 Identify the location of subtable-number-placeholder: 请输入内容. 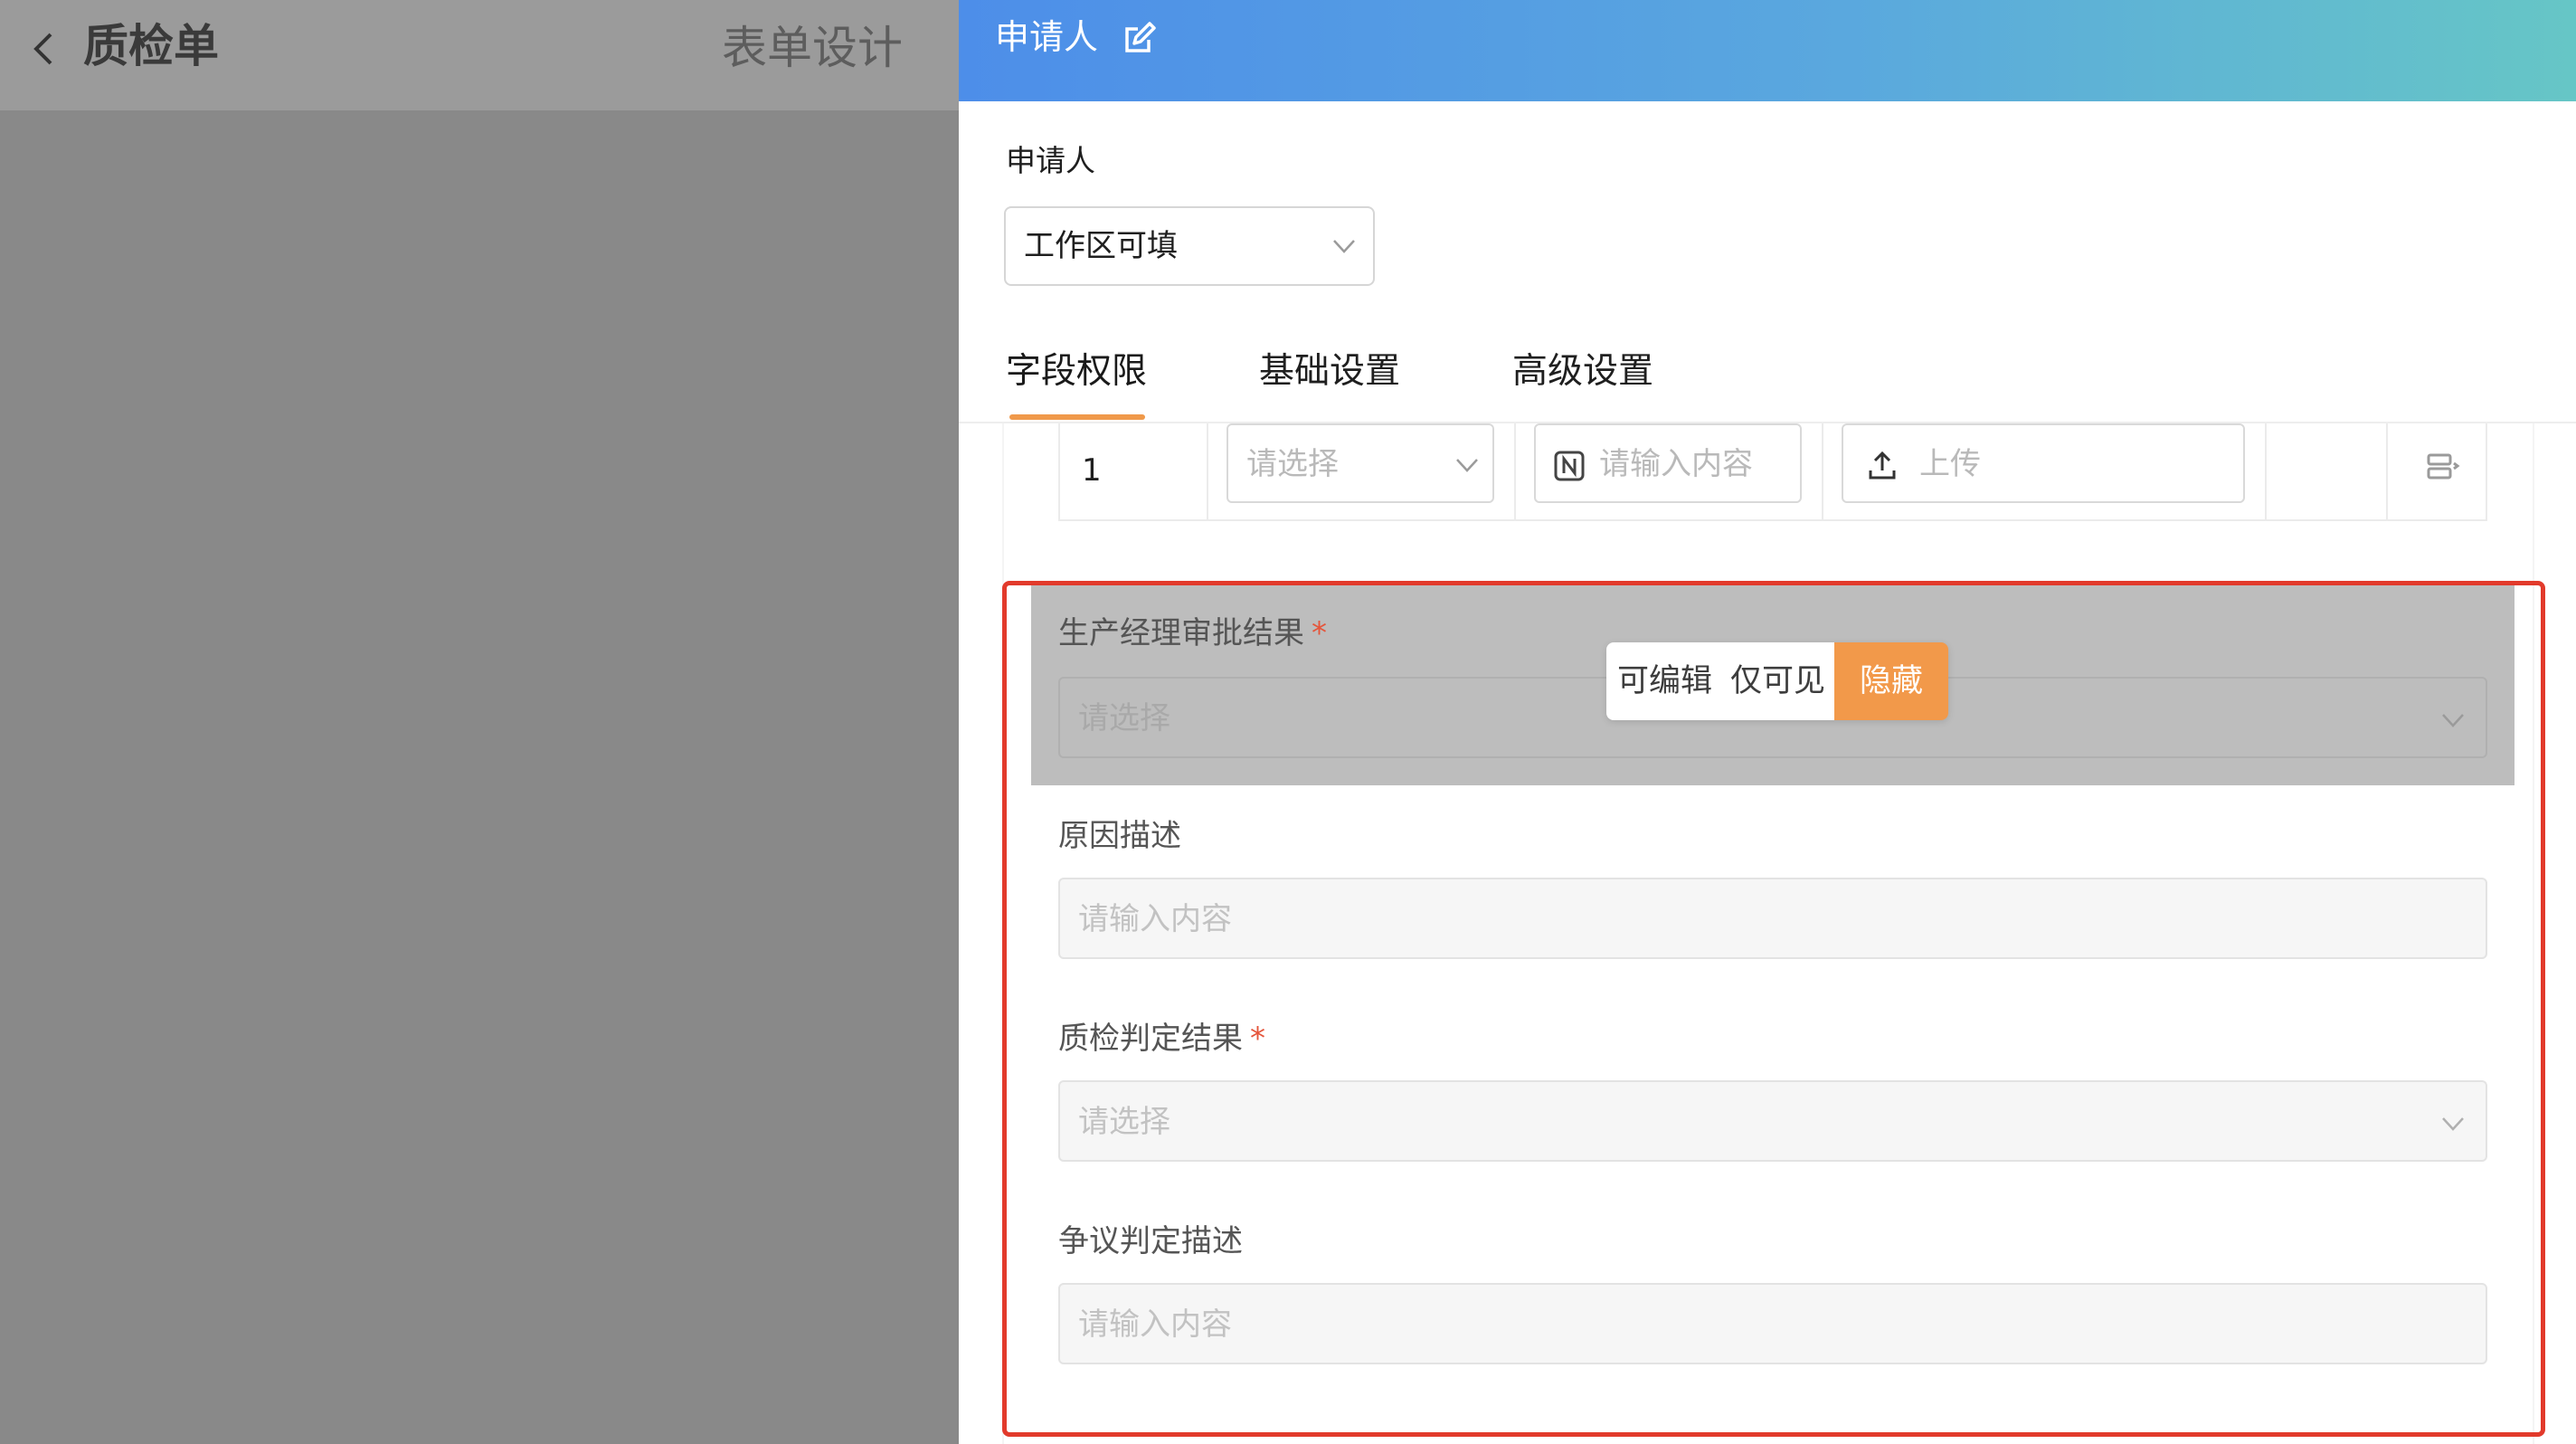
(1676, 464).